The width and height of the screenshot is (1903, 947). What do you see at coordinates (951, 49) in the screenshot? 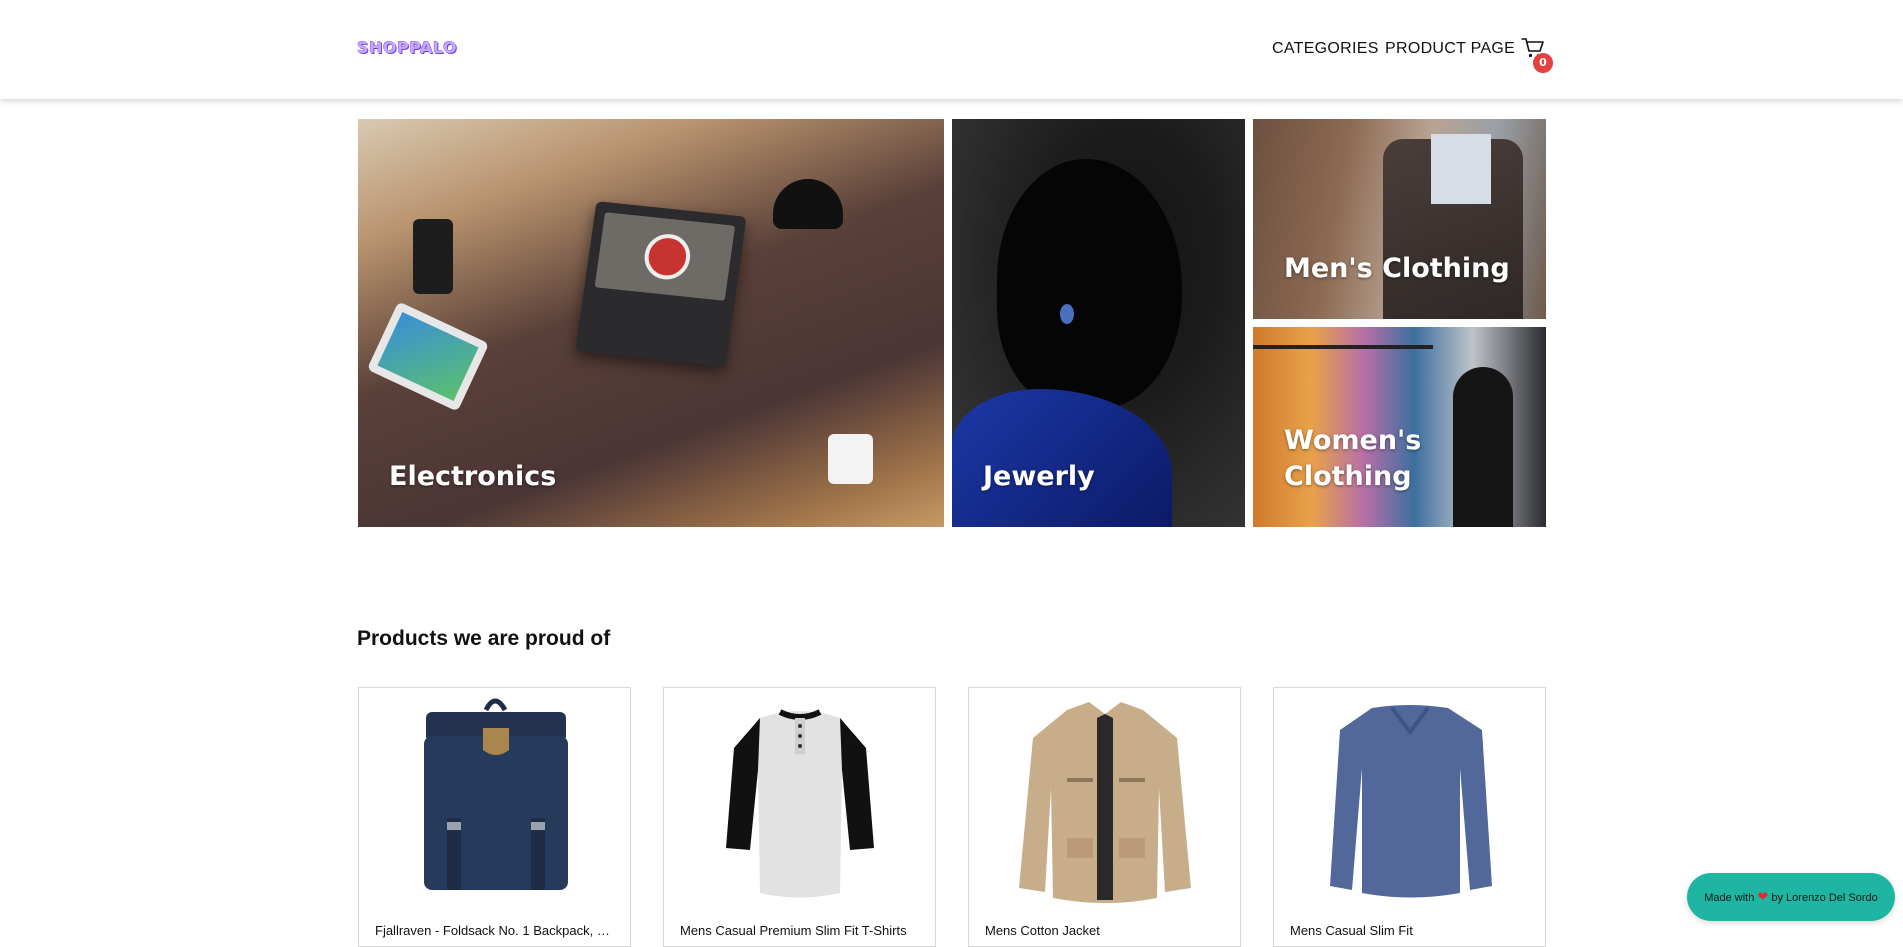
I see `site-header: SHOPPALO CATEGORIES PRODUCT PAGE 0` at bounding box center [951, 49].